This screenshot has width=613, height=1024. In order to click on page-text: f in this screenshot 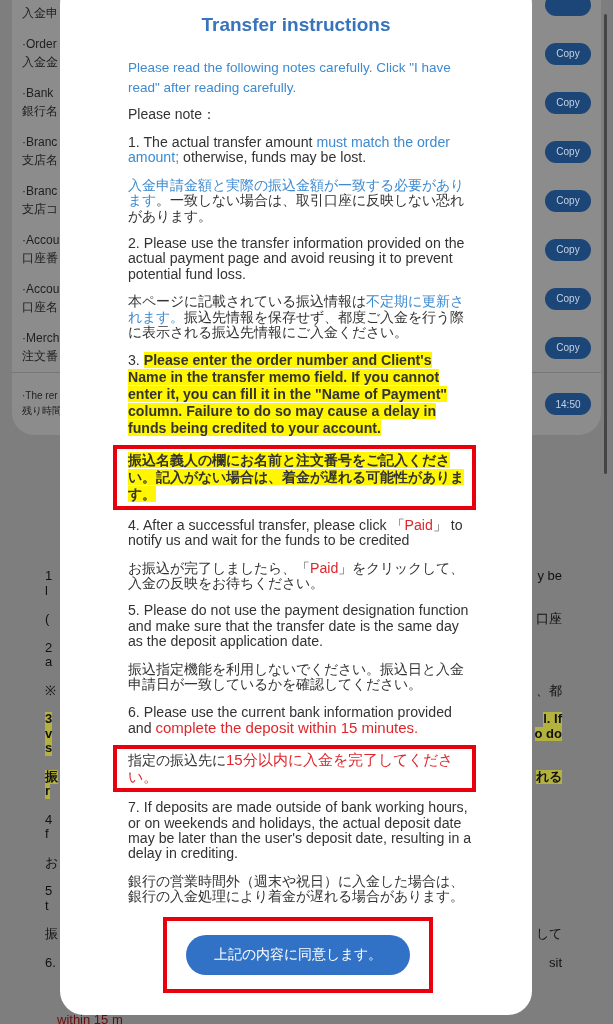, I will do `click(47, 834)`.